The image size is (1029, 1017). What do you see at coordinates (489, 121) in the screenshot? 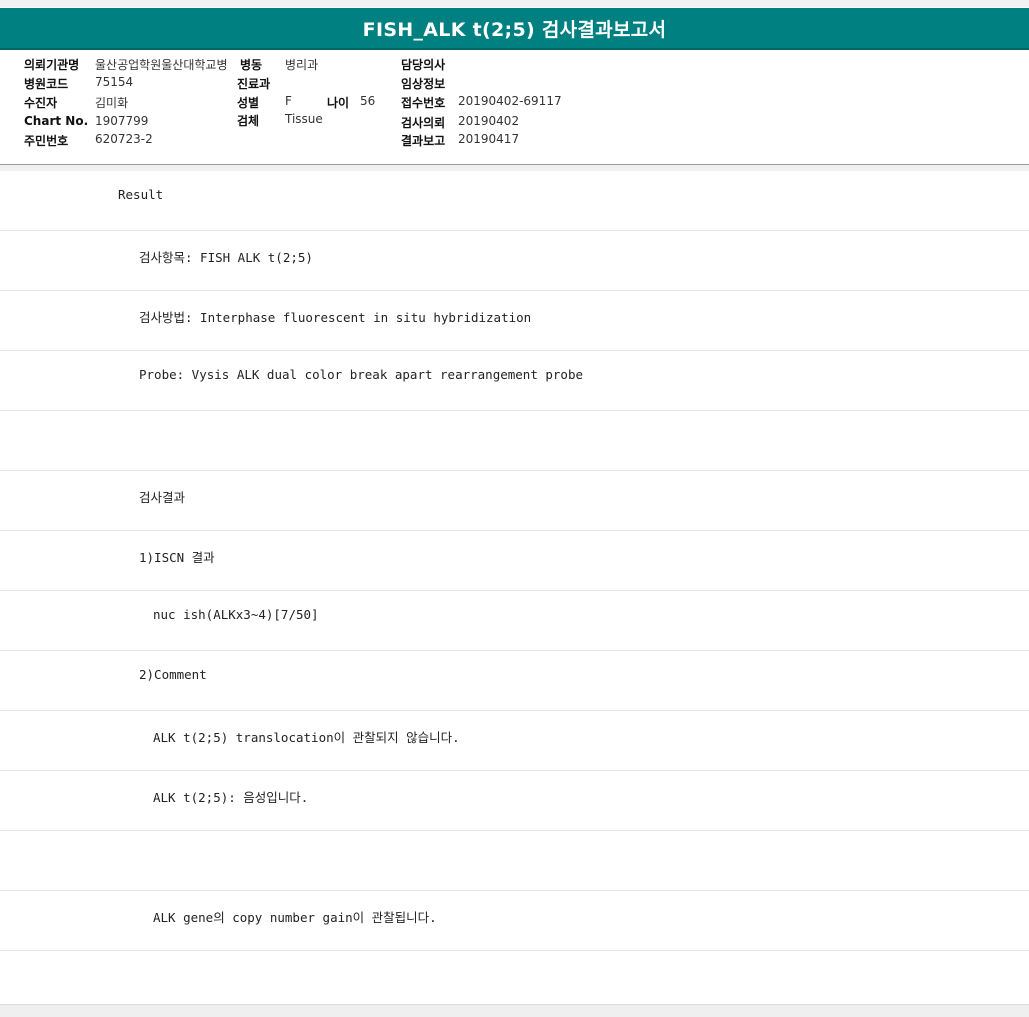
I see `request-date-value: 20190402` at bounding box center [489, 121].